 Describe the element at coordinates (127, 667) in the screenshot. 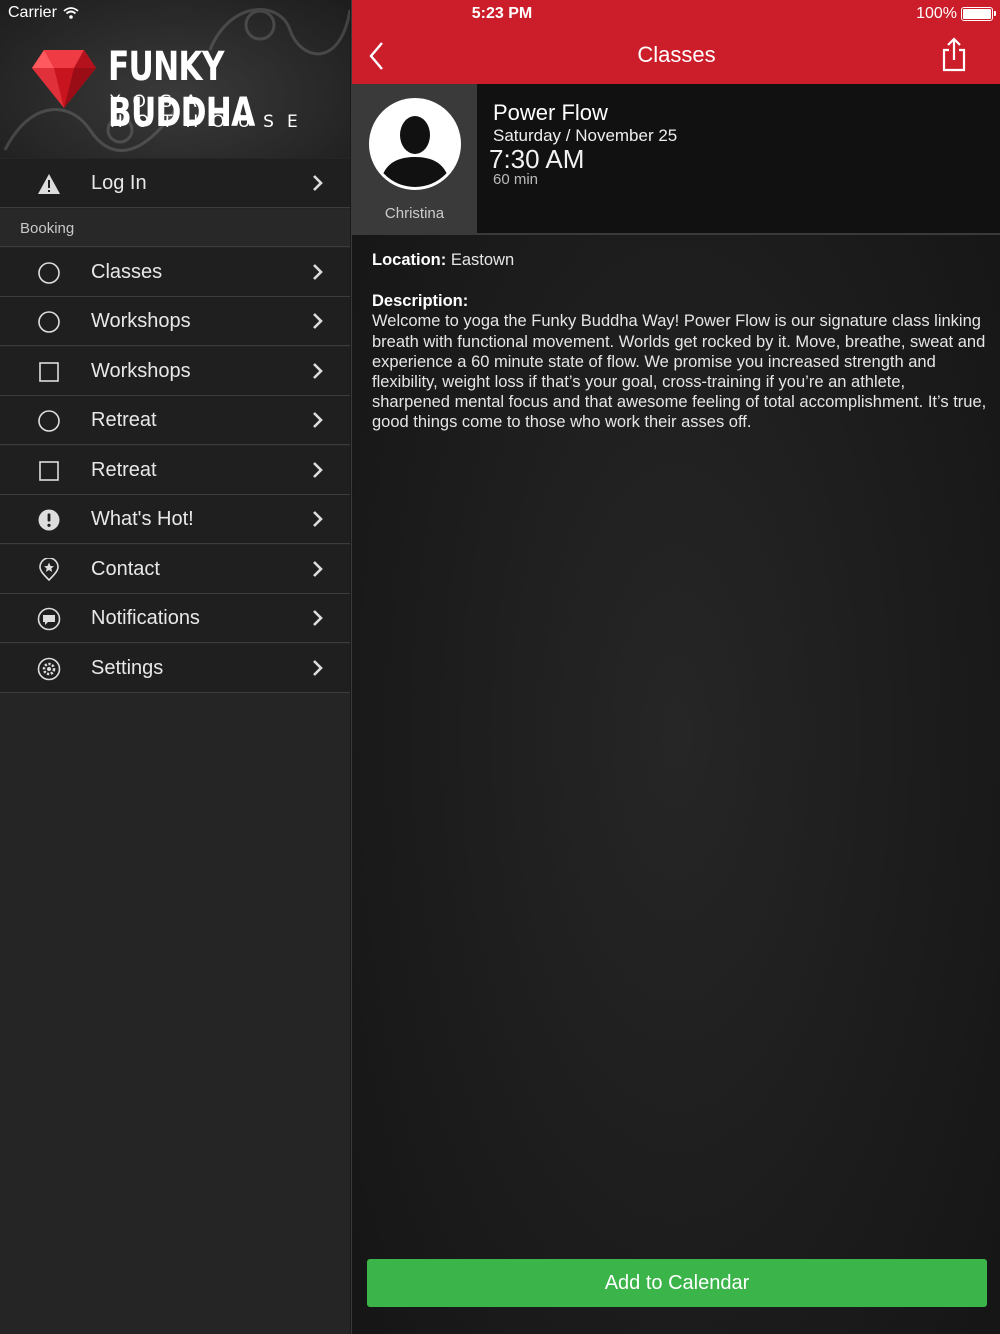

I see `sidebar-item-label: Settings` at that location.